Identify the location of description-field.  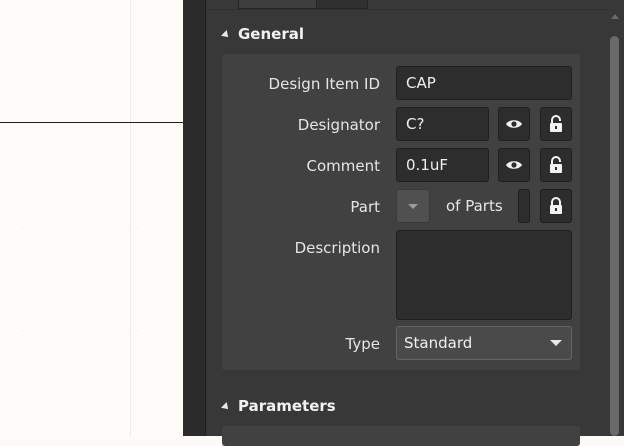
(484, 275).